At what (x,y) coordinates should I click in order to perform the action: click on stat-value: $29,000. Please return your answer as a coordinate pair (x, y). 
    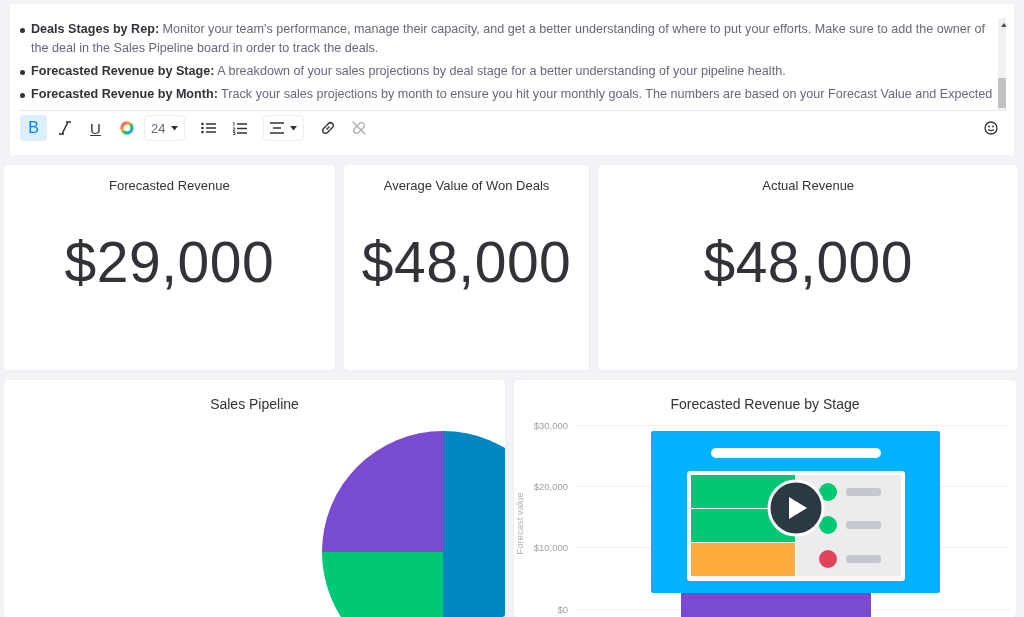
    Looking at the image, I should click on (169, 262).